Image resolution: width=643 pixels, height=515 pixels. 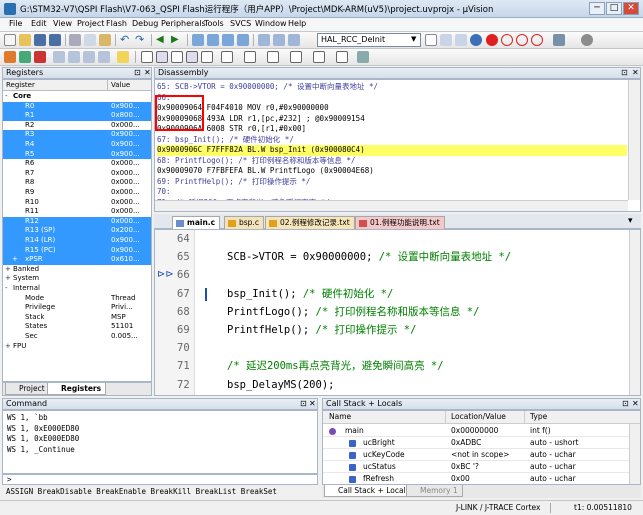 I want to click on redo-icon: ↷, so click(x=141, y=40).